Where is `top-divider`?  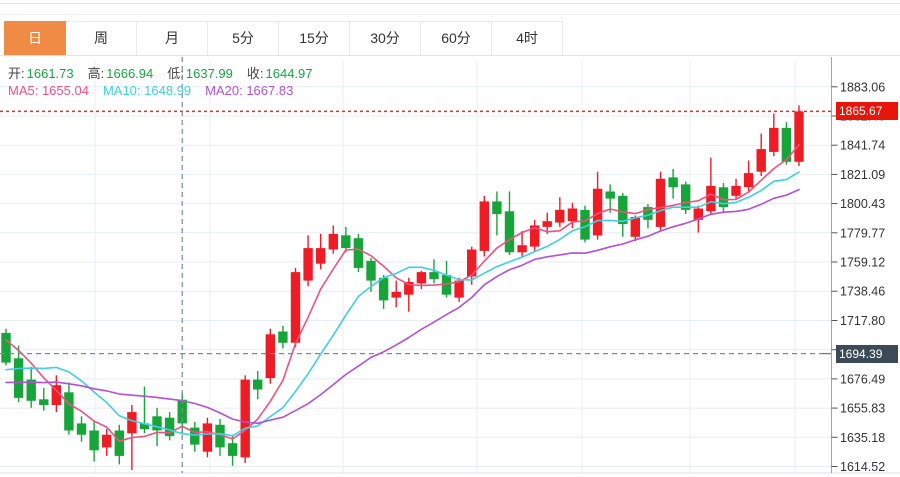 top-divider is located at coordinates (450, 3).